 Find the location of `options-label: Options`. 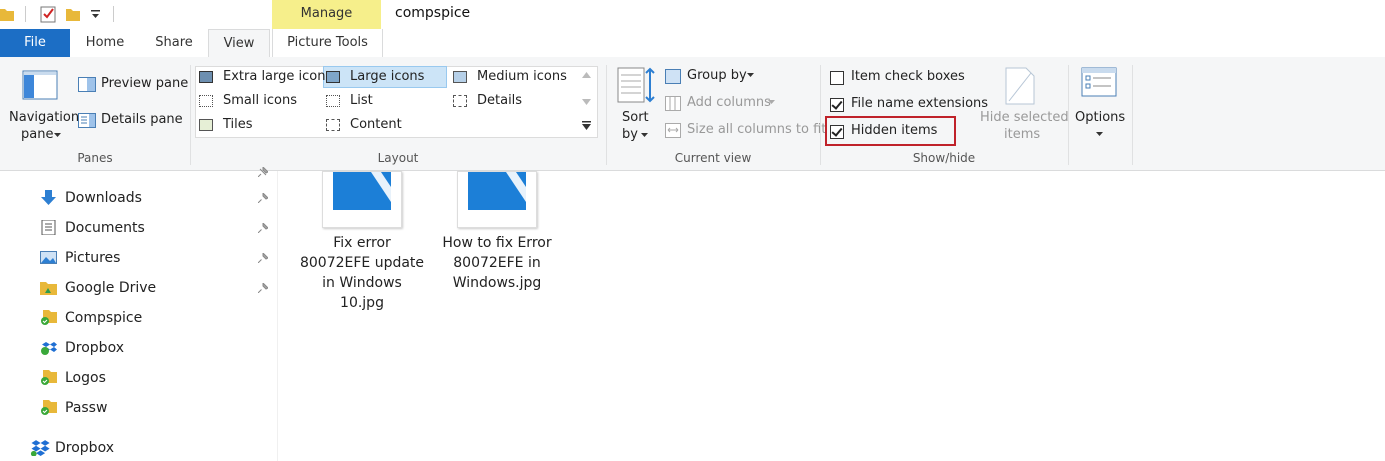

options-label: Options is located at coordinates (1100, 117).